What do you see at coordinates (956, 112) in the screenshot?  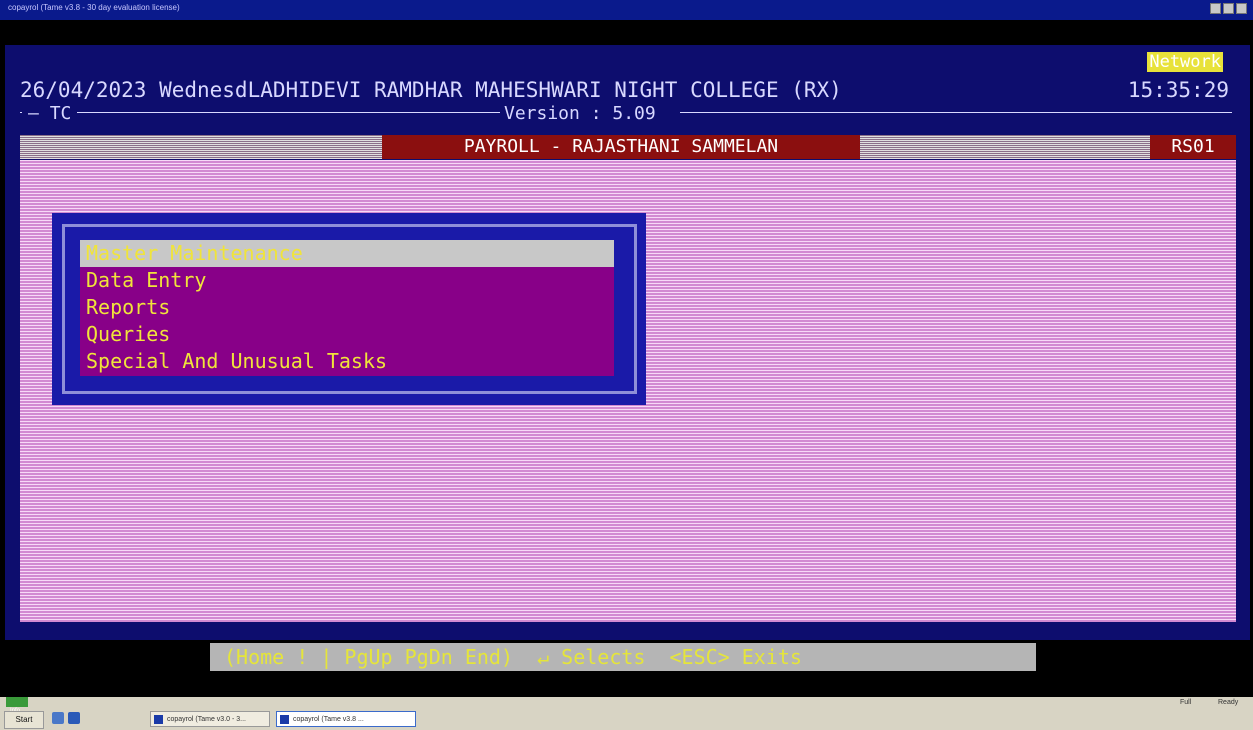 I see `header-rule-right` at bounding box center [956, 112].